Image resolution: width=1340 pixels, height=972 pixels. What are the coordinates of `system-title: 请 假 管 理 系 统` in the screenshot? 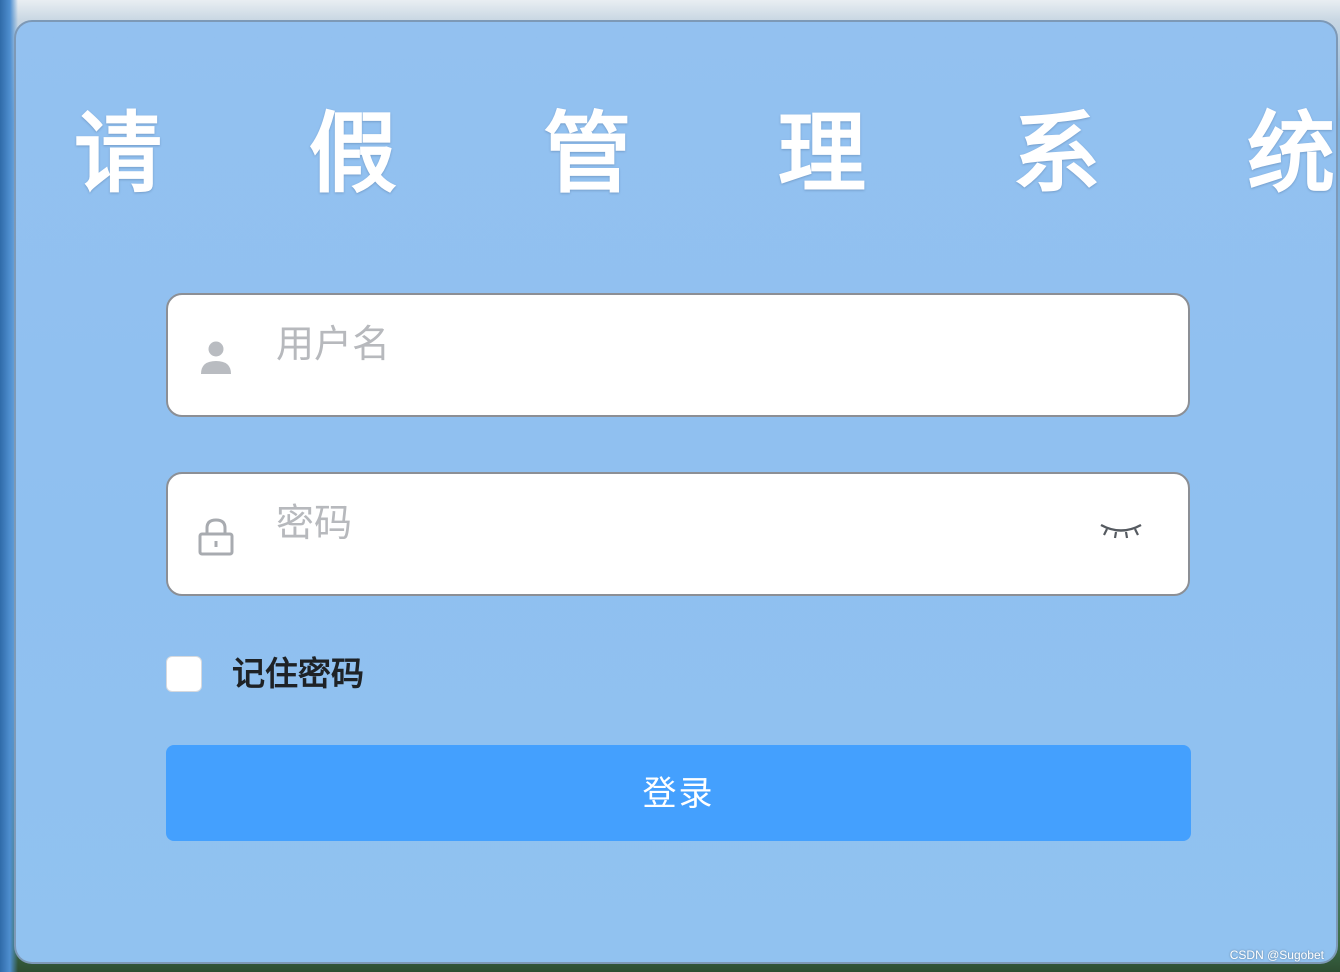 It's located at (706, 153).